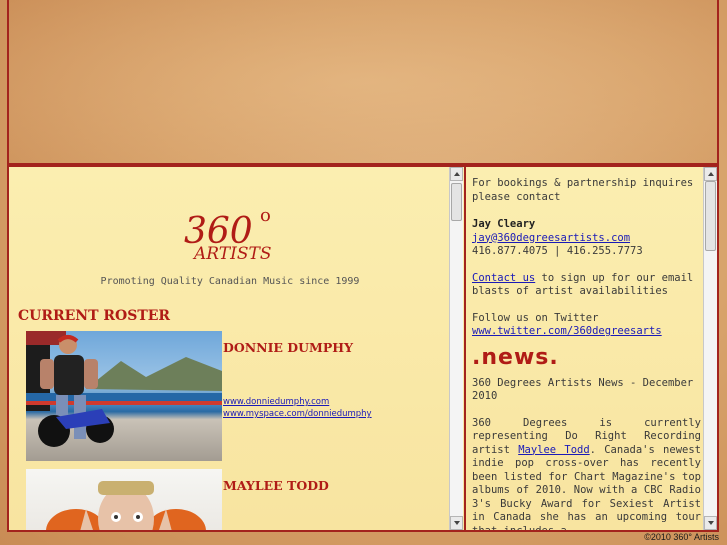 This screenshot has height=545, width=727. Describe the element at coordinates (297, 414) in the screenshot. I see `artist-myspace-link: www.myspace.com/donniedumphy` at that location.